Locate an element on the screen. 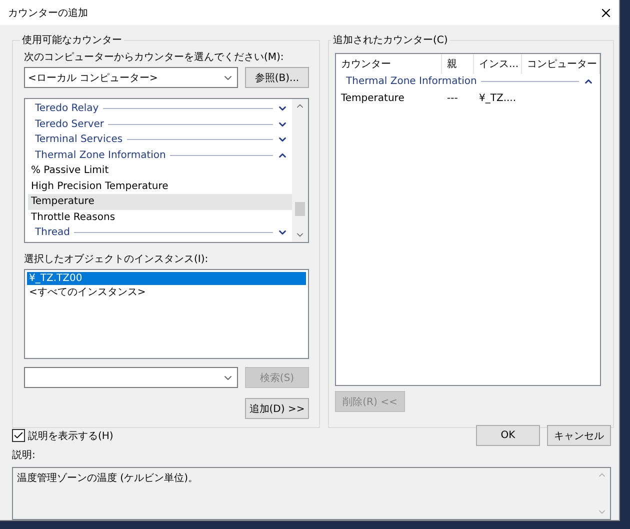 The image size is (630, 529). category-item: Thermal Zone Information is located at coordinates (100, 155).